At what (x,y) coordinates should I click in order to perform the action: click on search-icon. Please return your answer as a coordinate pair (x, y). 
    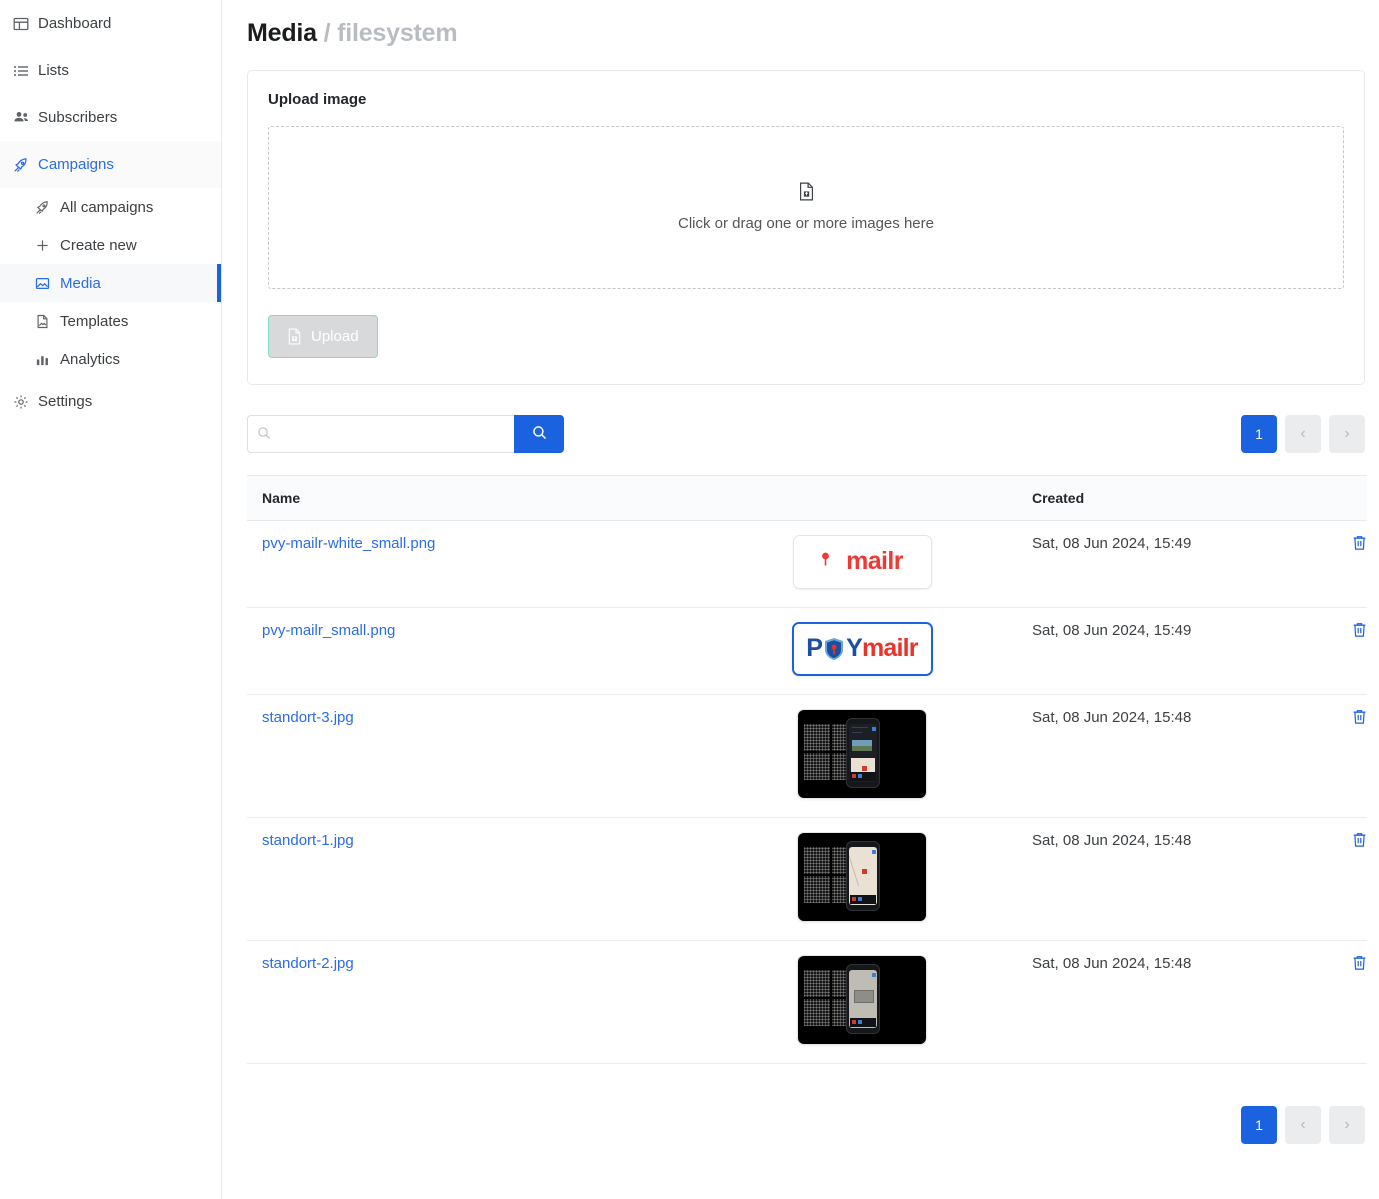
    Looking at the image, I should click on (539, 434).